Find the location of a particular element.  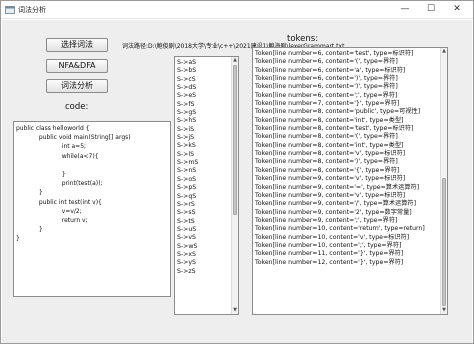

list-item: S->dS is located at coordinates (187, 88).